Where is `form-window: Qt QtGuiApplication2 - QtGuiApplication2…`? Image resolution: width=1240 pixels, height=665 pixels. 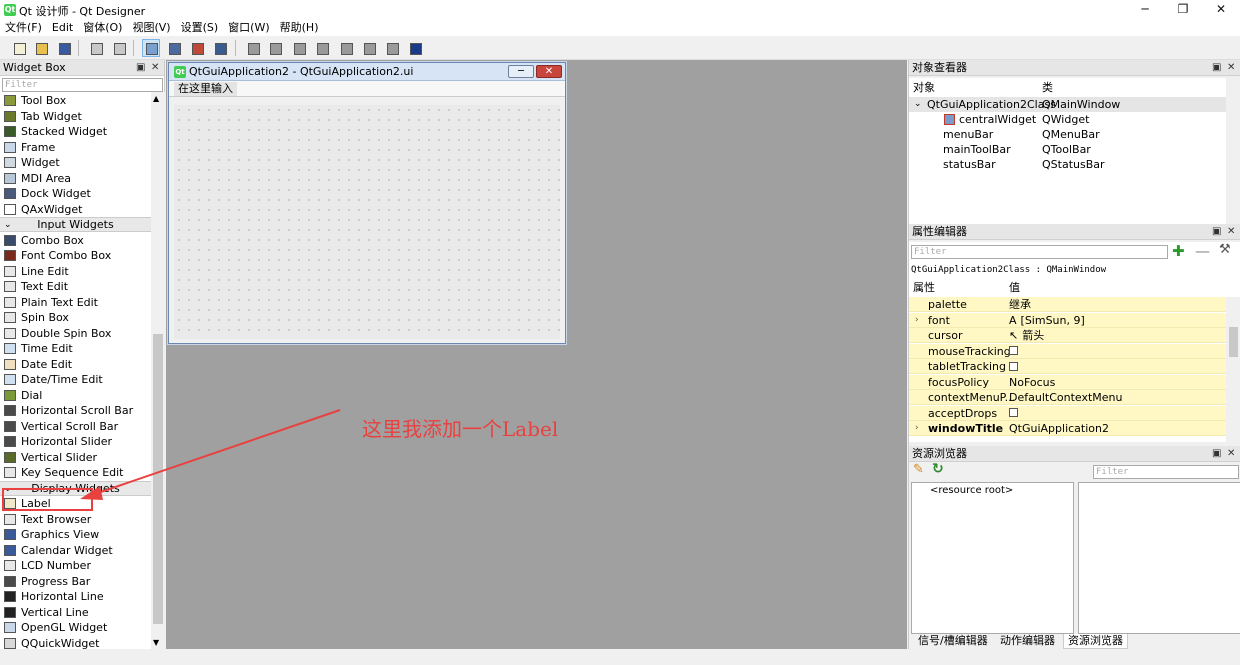
form-window: Qt QtGuiApplication2 - QtGuiApplication2… is located at coordinates (367, 203).